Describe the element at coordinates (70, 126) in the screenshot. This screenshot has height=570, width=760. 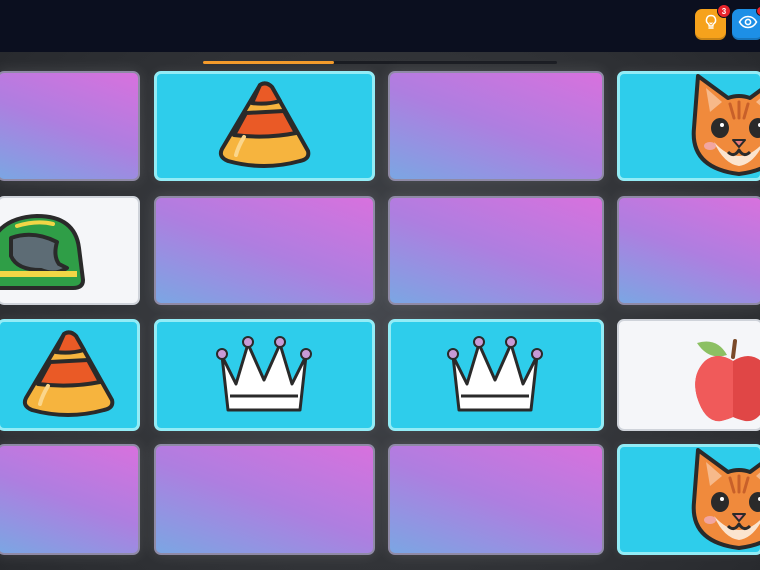
I see `card-r0-c0` at that location.